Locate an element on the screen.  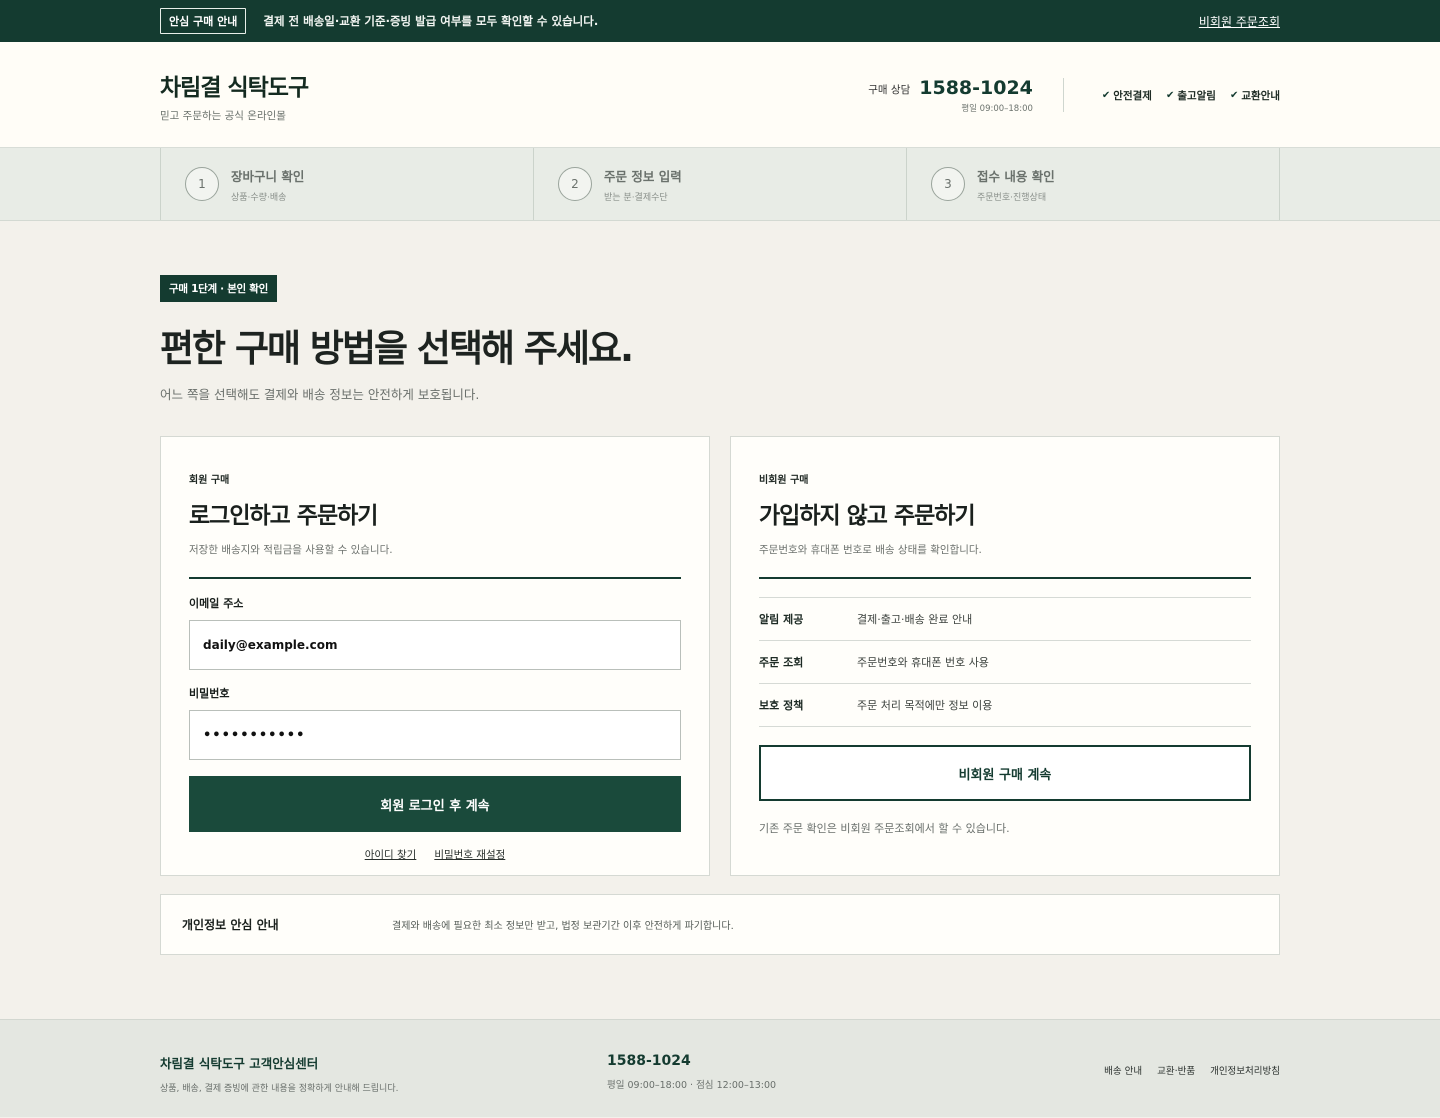
step-confirm: 3 접수 내용 확인 주문번호·진행상태 is located at coordinates (1093, 184).